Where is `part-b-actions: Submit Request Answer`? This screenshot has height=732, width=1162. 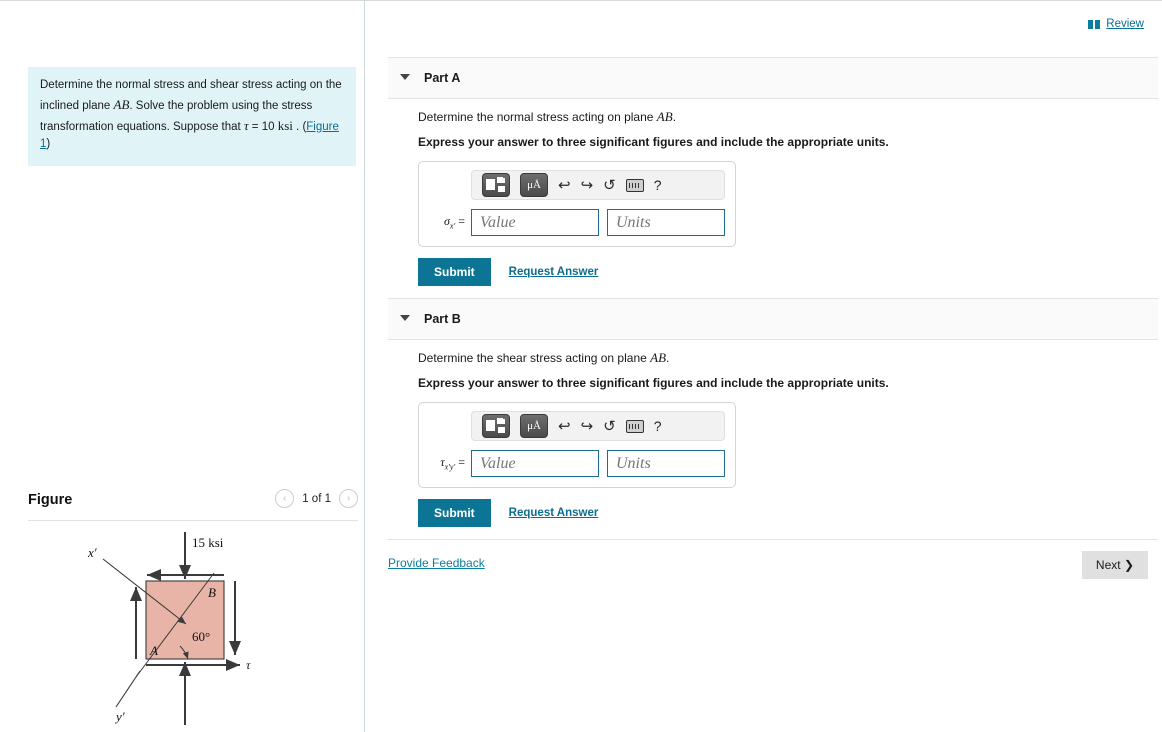
part-b-actions: Submit Request Answer is located at coordinates (788, 513).